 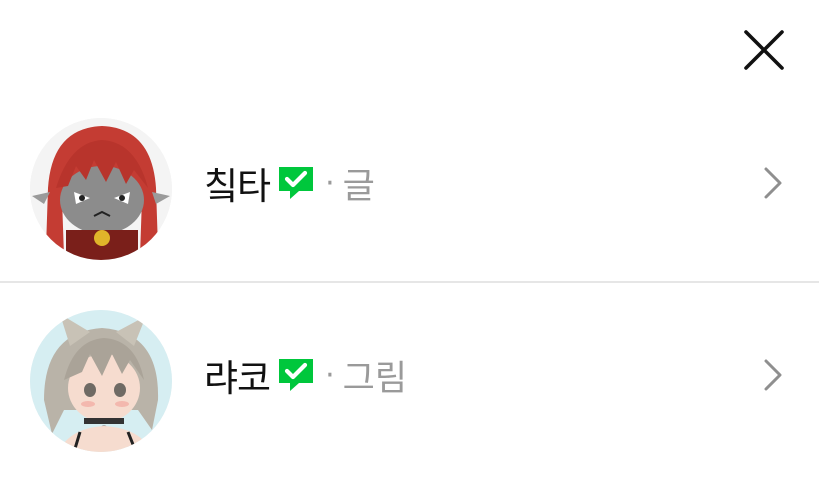 I want to click on close-button, so click(x=764, y=50).